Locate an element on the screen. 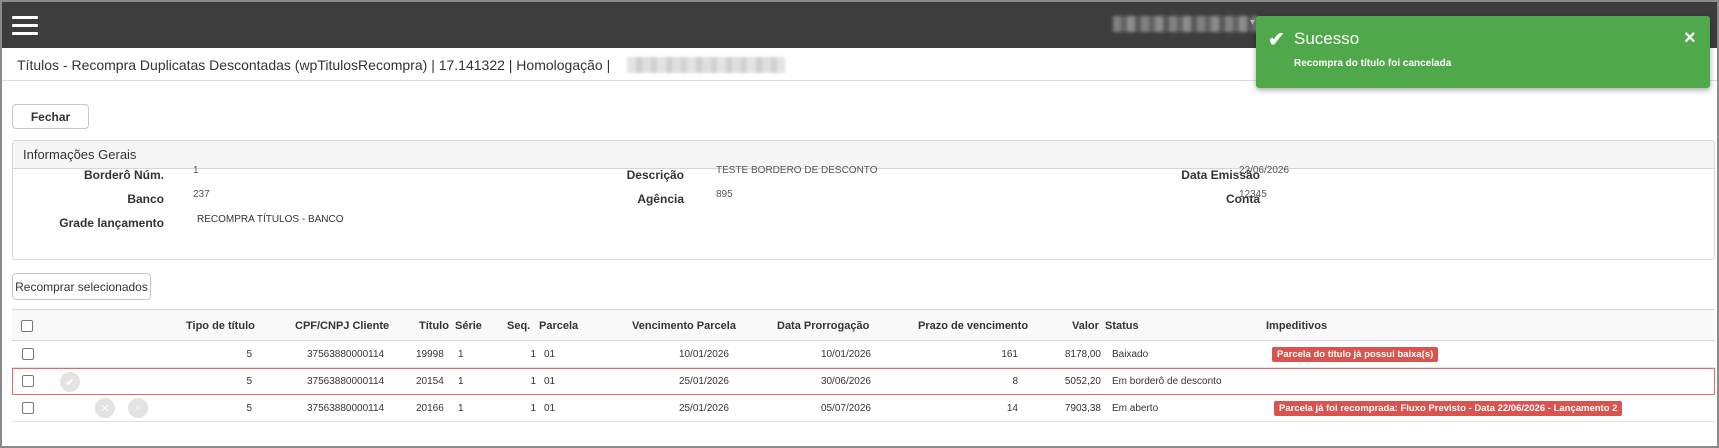 Image resolution: width=1719 pixels, height=448 pixels. bordero-num-label: Borderô Núm. is located at coordinates (123, 175).